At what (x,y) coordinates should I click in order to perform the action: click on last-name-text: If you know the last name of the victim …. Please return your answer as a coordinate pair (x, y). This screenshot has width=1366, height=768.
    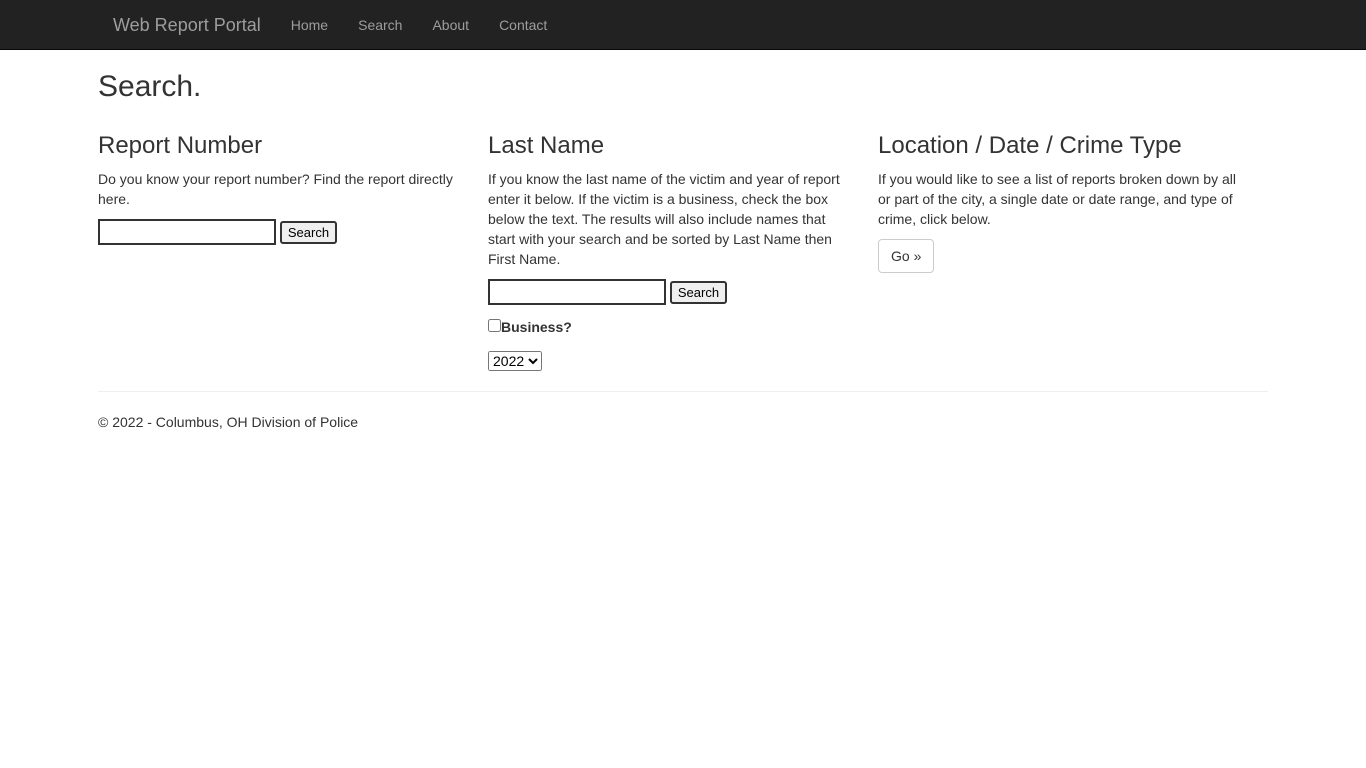
    Looking at the image, I should click on (664, 219).